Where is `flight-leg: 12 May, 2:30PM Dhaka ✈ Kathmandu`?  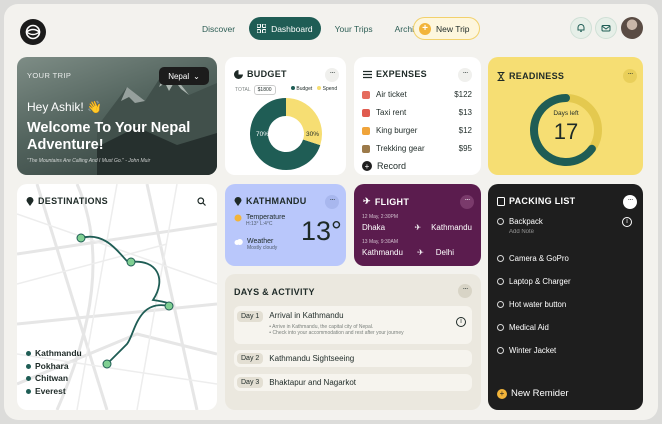 flight-leg: 12 May, 2:30PM Dhaka ✈ Kathmandu is located at coordinates (417, 223).